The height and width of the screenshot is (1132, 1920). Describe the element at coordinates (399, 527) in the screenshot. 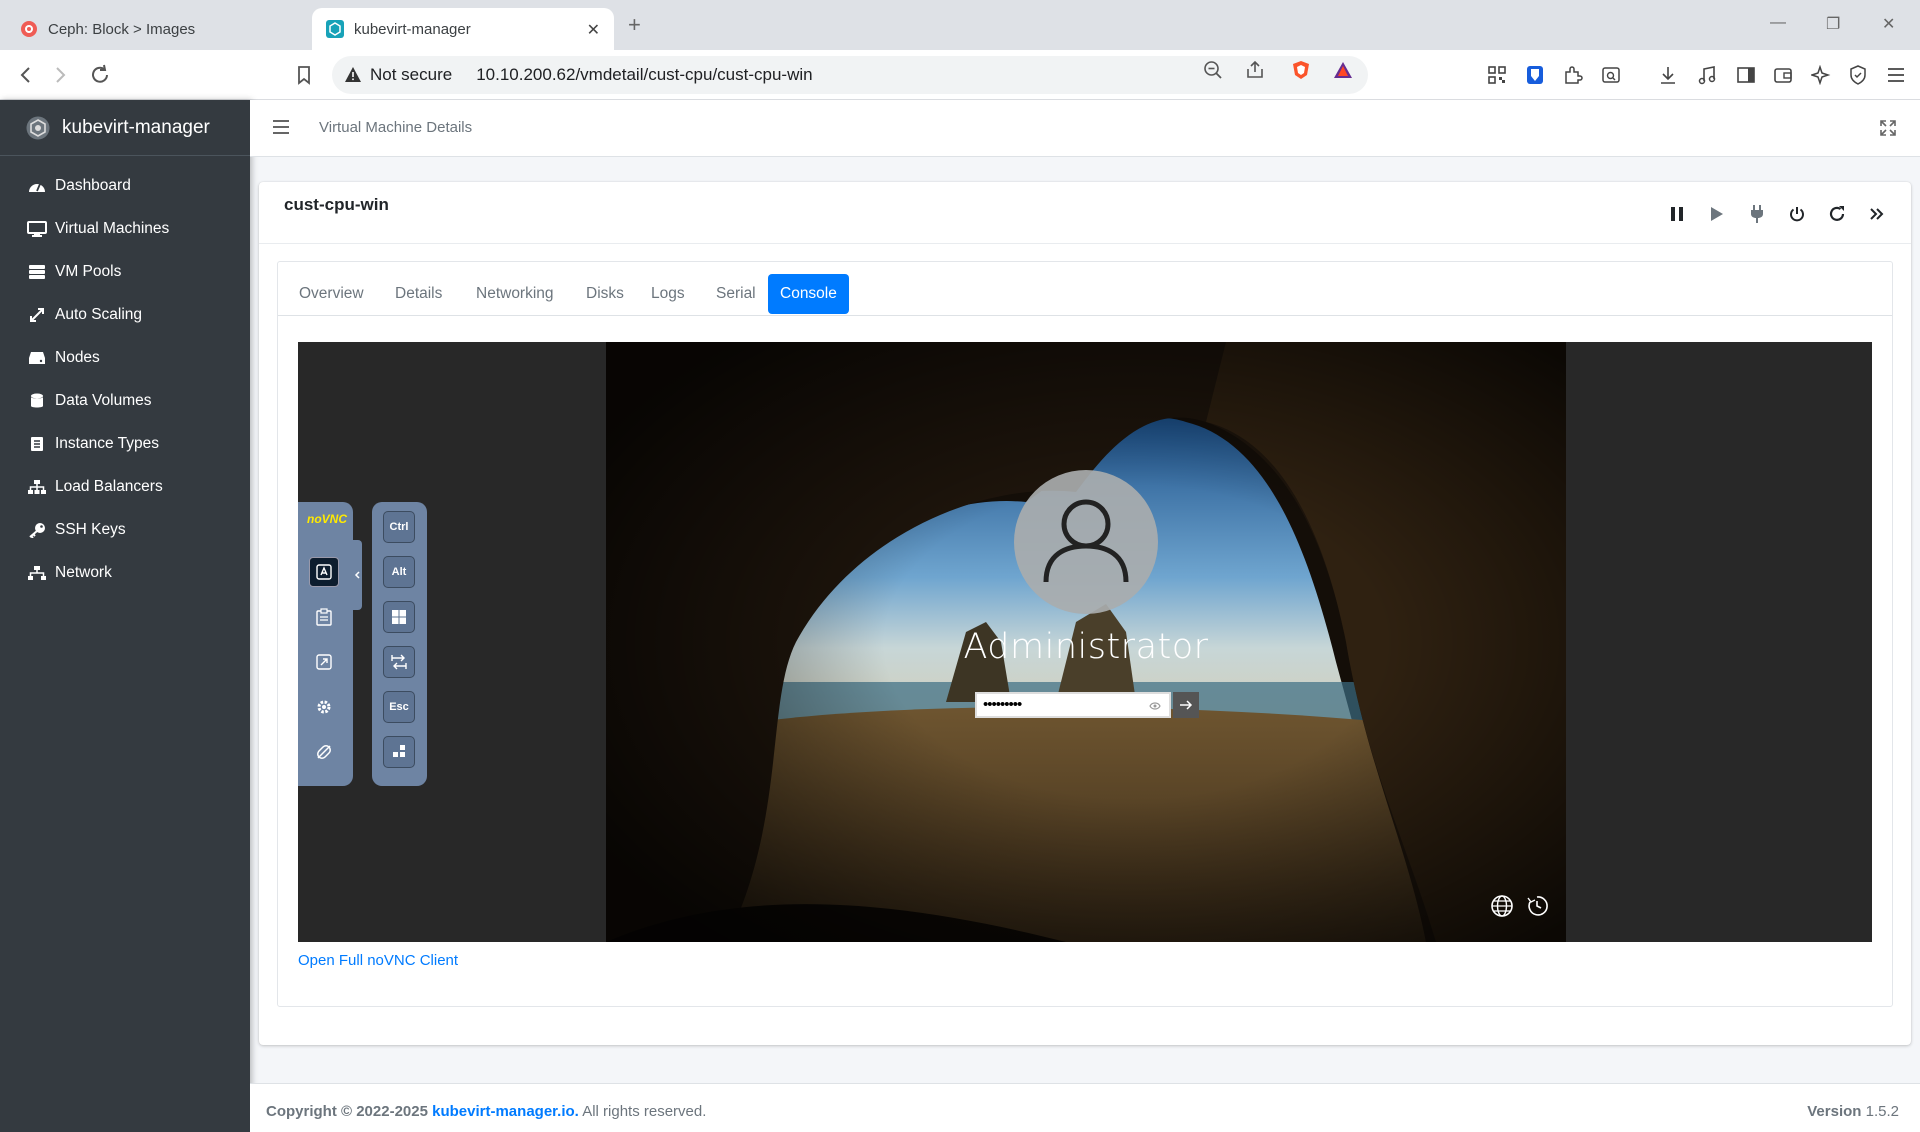

I see `ctrl-key-button: Ctrl` at that location.